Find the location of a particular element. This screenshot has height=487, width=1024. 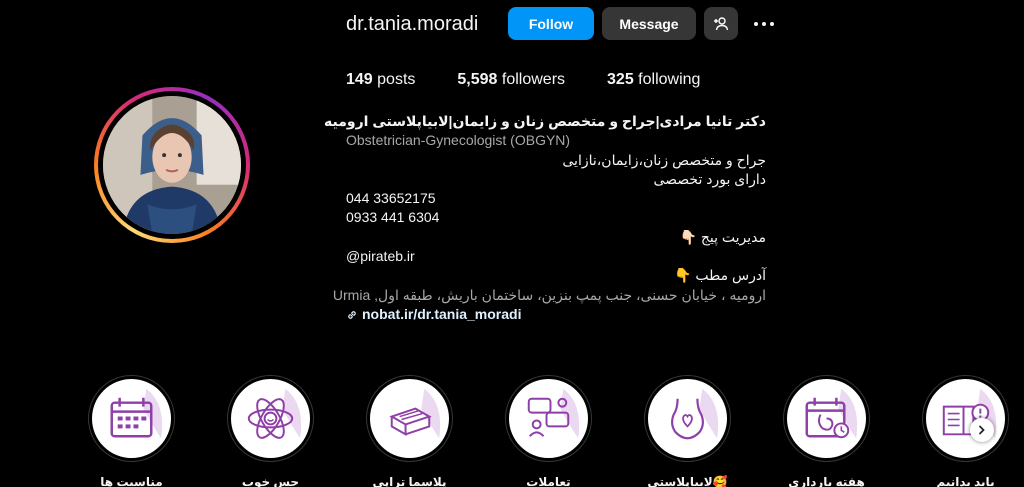

highlight-item: باید بدانیم is located at coordinates (960, 431).